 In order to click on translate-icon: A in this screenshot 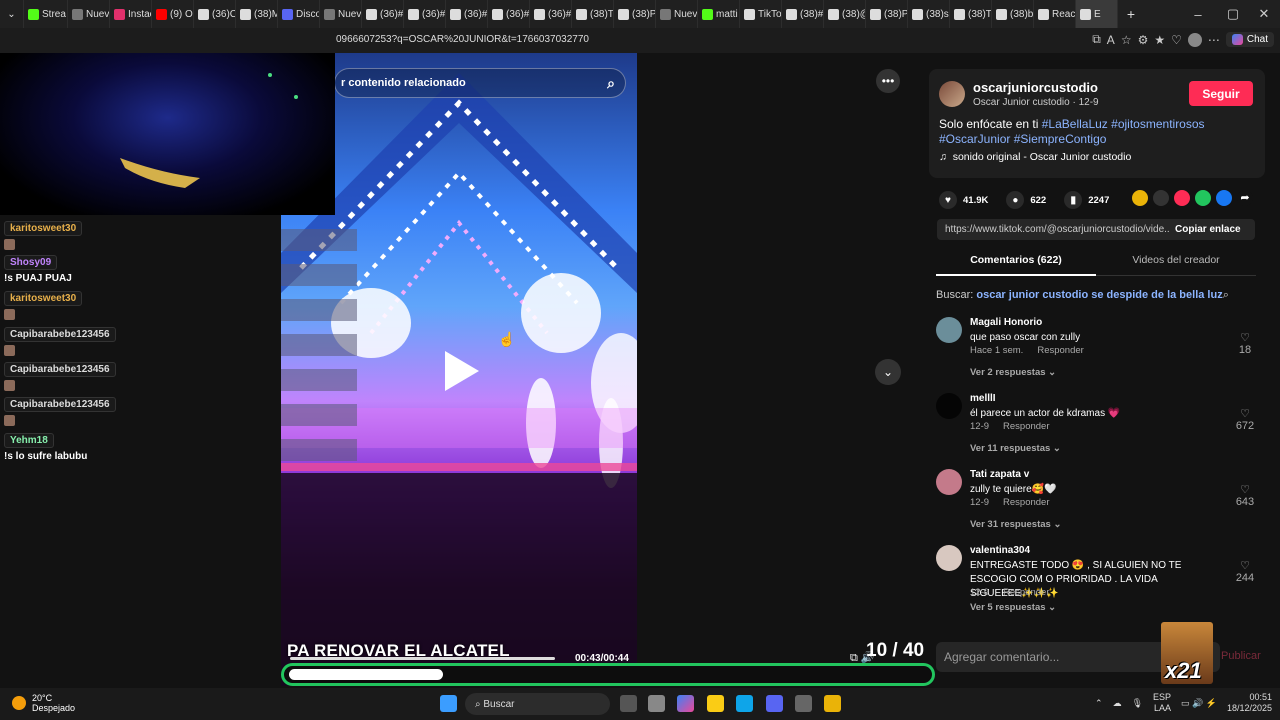, I will do `click(1111, 40)`.